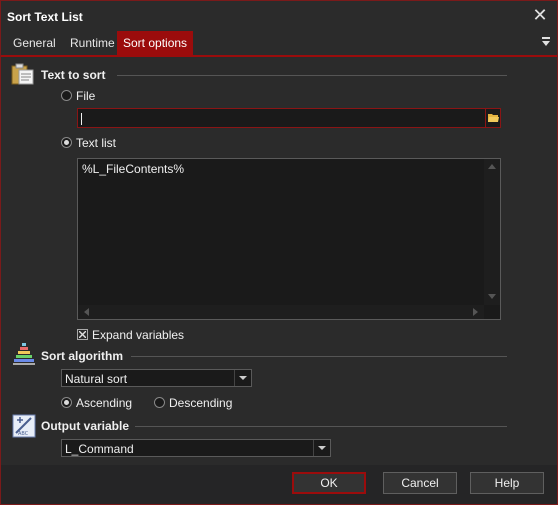  I want to click on check-icon, so click(82, 334).